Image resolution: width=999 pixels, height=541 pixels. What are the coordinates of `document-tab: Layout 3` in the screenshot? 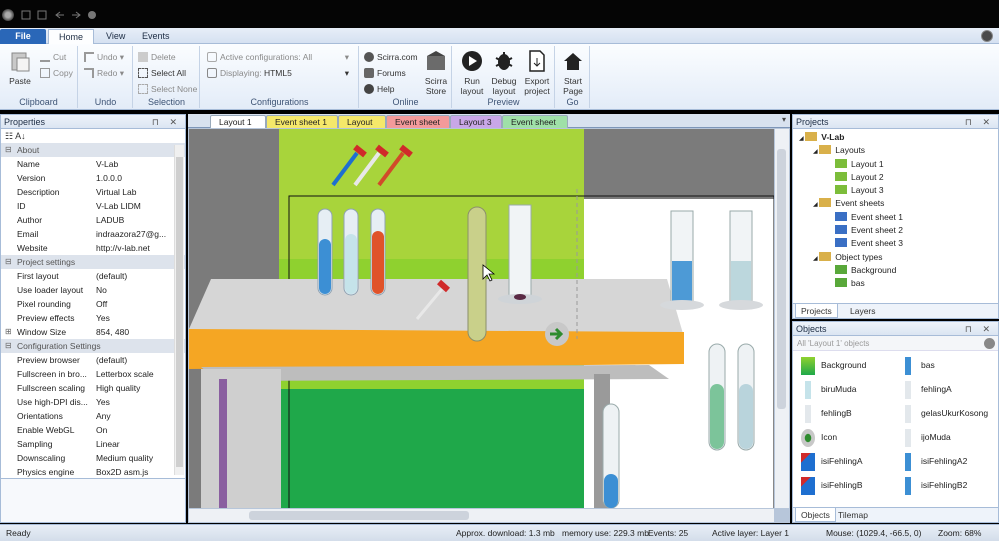 It's located at (476, 121).